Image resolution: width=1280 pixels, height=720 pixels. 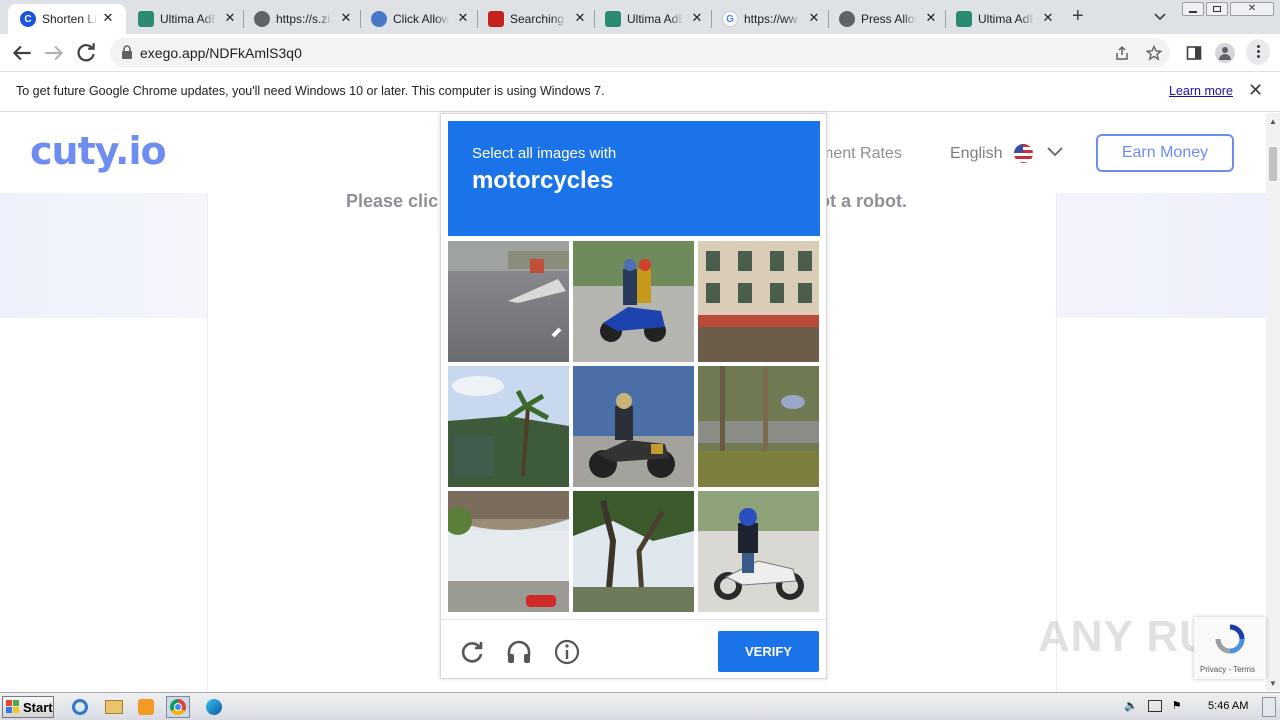 What do you see at coordinates (12, 706) in the screenshot?
I see `windows-logo-icon` at bounding box center [12, 706].